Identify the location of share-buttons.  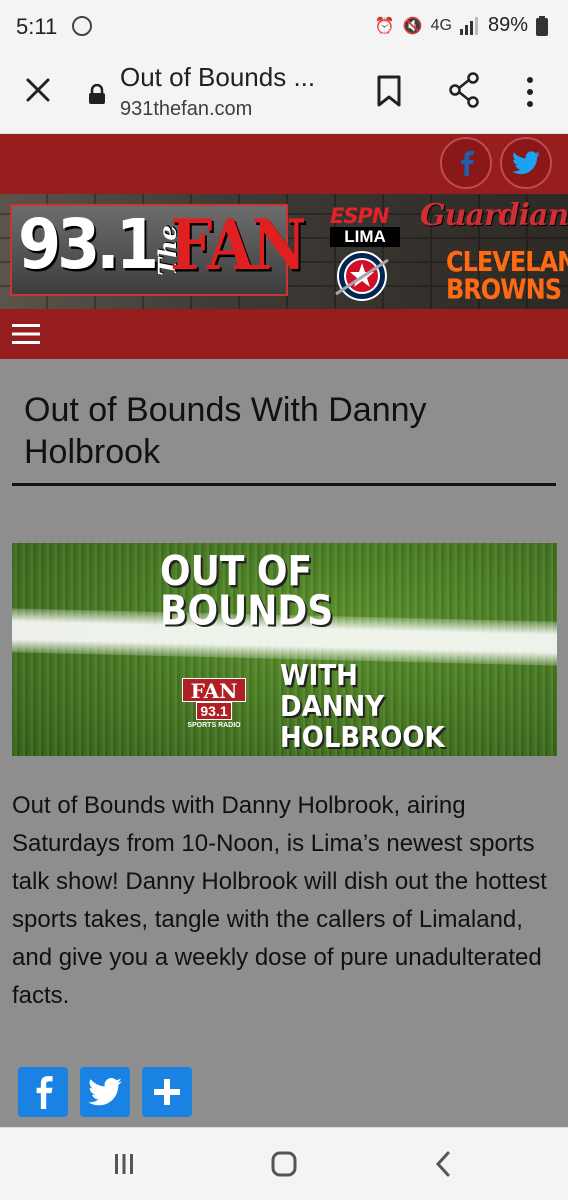
(105, 1092).